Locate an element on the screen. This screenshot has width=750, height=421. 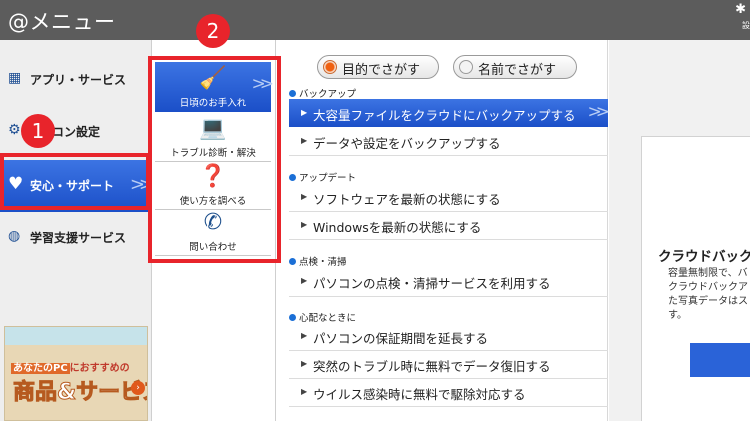
banner-line1: あなたのPC におすすめの is located at coordinates (70, 368).